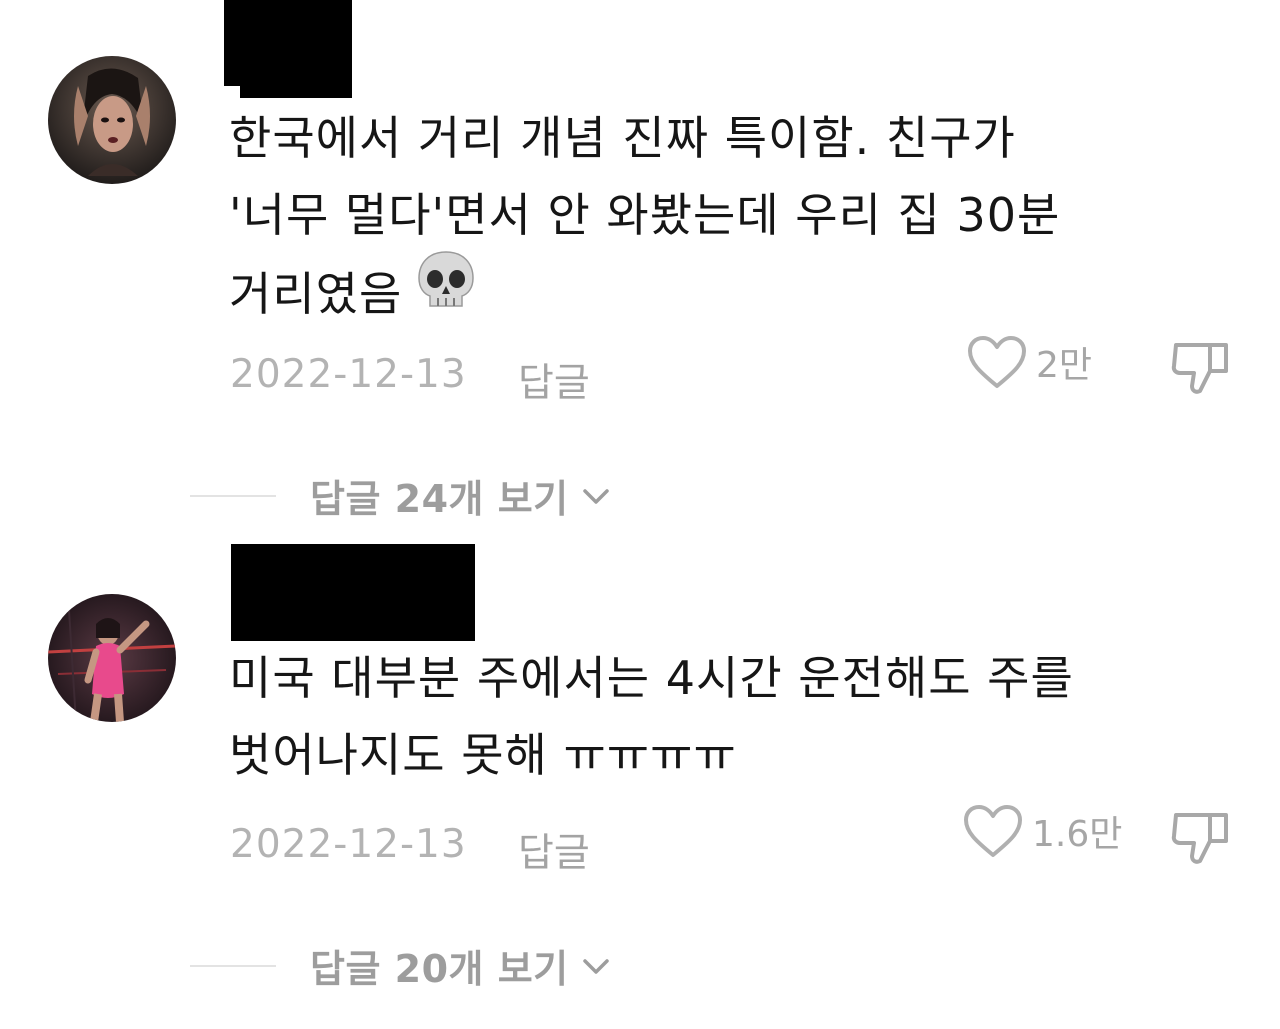  I want to click on like-button: 2만, so click(1029, 362).